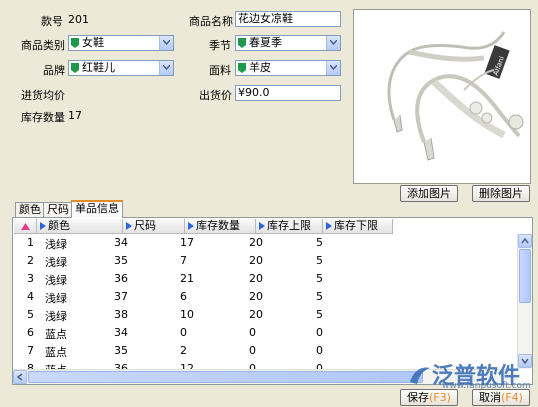 The width and height of the screenshot is (538, 407). What do you see at coordinates (455, 96) in the screenshot?
I see `sandal-image: Alfani` at bounding box center [455, 96].